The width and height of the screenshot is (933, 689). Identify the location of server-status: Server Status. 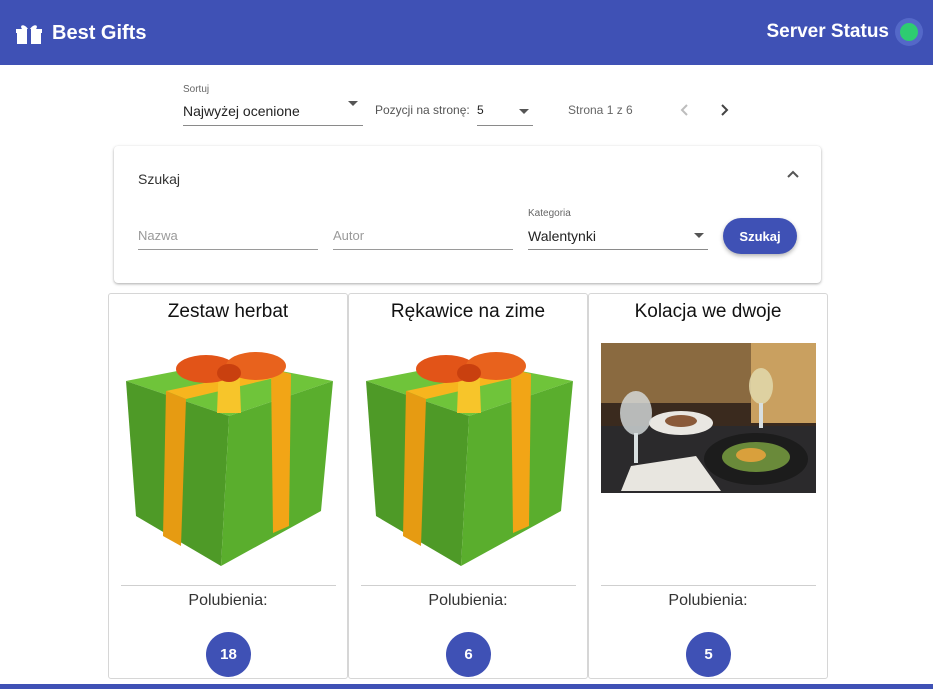
(844, 32).